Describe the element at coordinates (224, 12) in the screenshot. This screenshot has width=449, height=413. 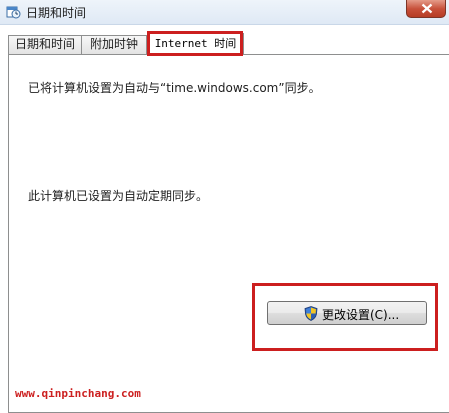
I see `title-bar: 日期和时间` at that location.